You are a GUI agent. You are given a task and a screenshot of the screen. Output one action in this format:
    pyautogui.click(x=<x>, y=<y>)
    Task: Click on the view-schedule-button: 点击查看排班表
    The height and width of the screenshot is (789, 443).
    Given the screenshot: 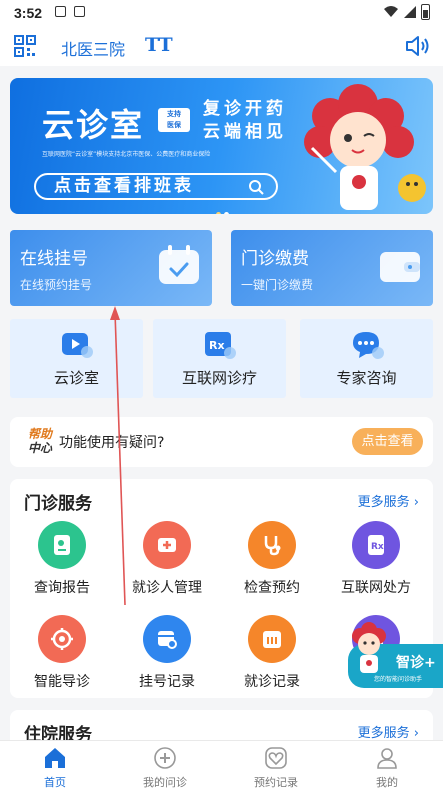 What is the action you would take?
    pyautogui.click(x=156, y=186)
    